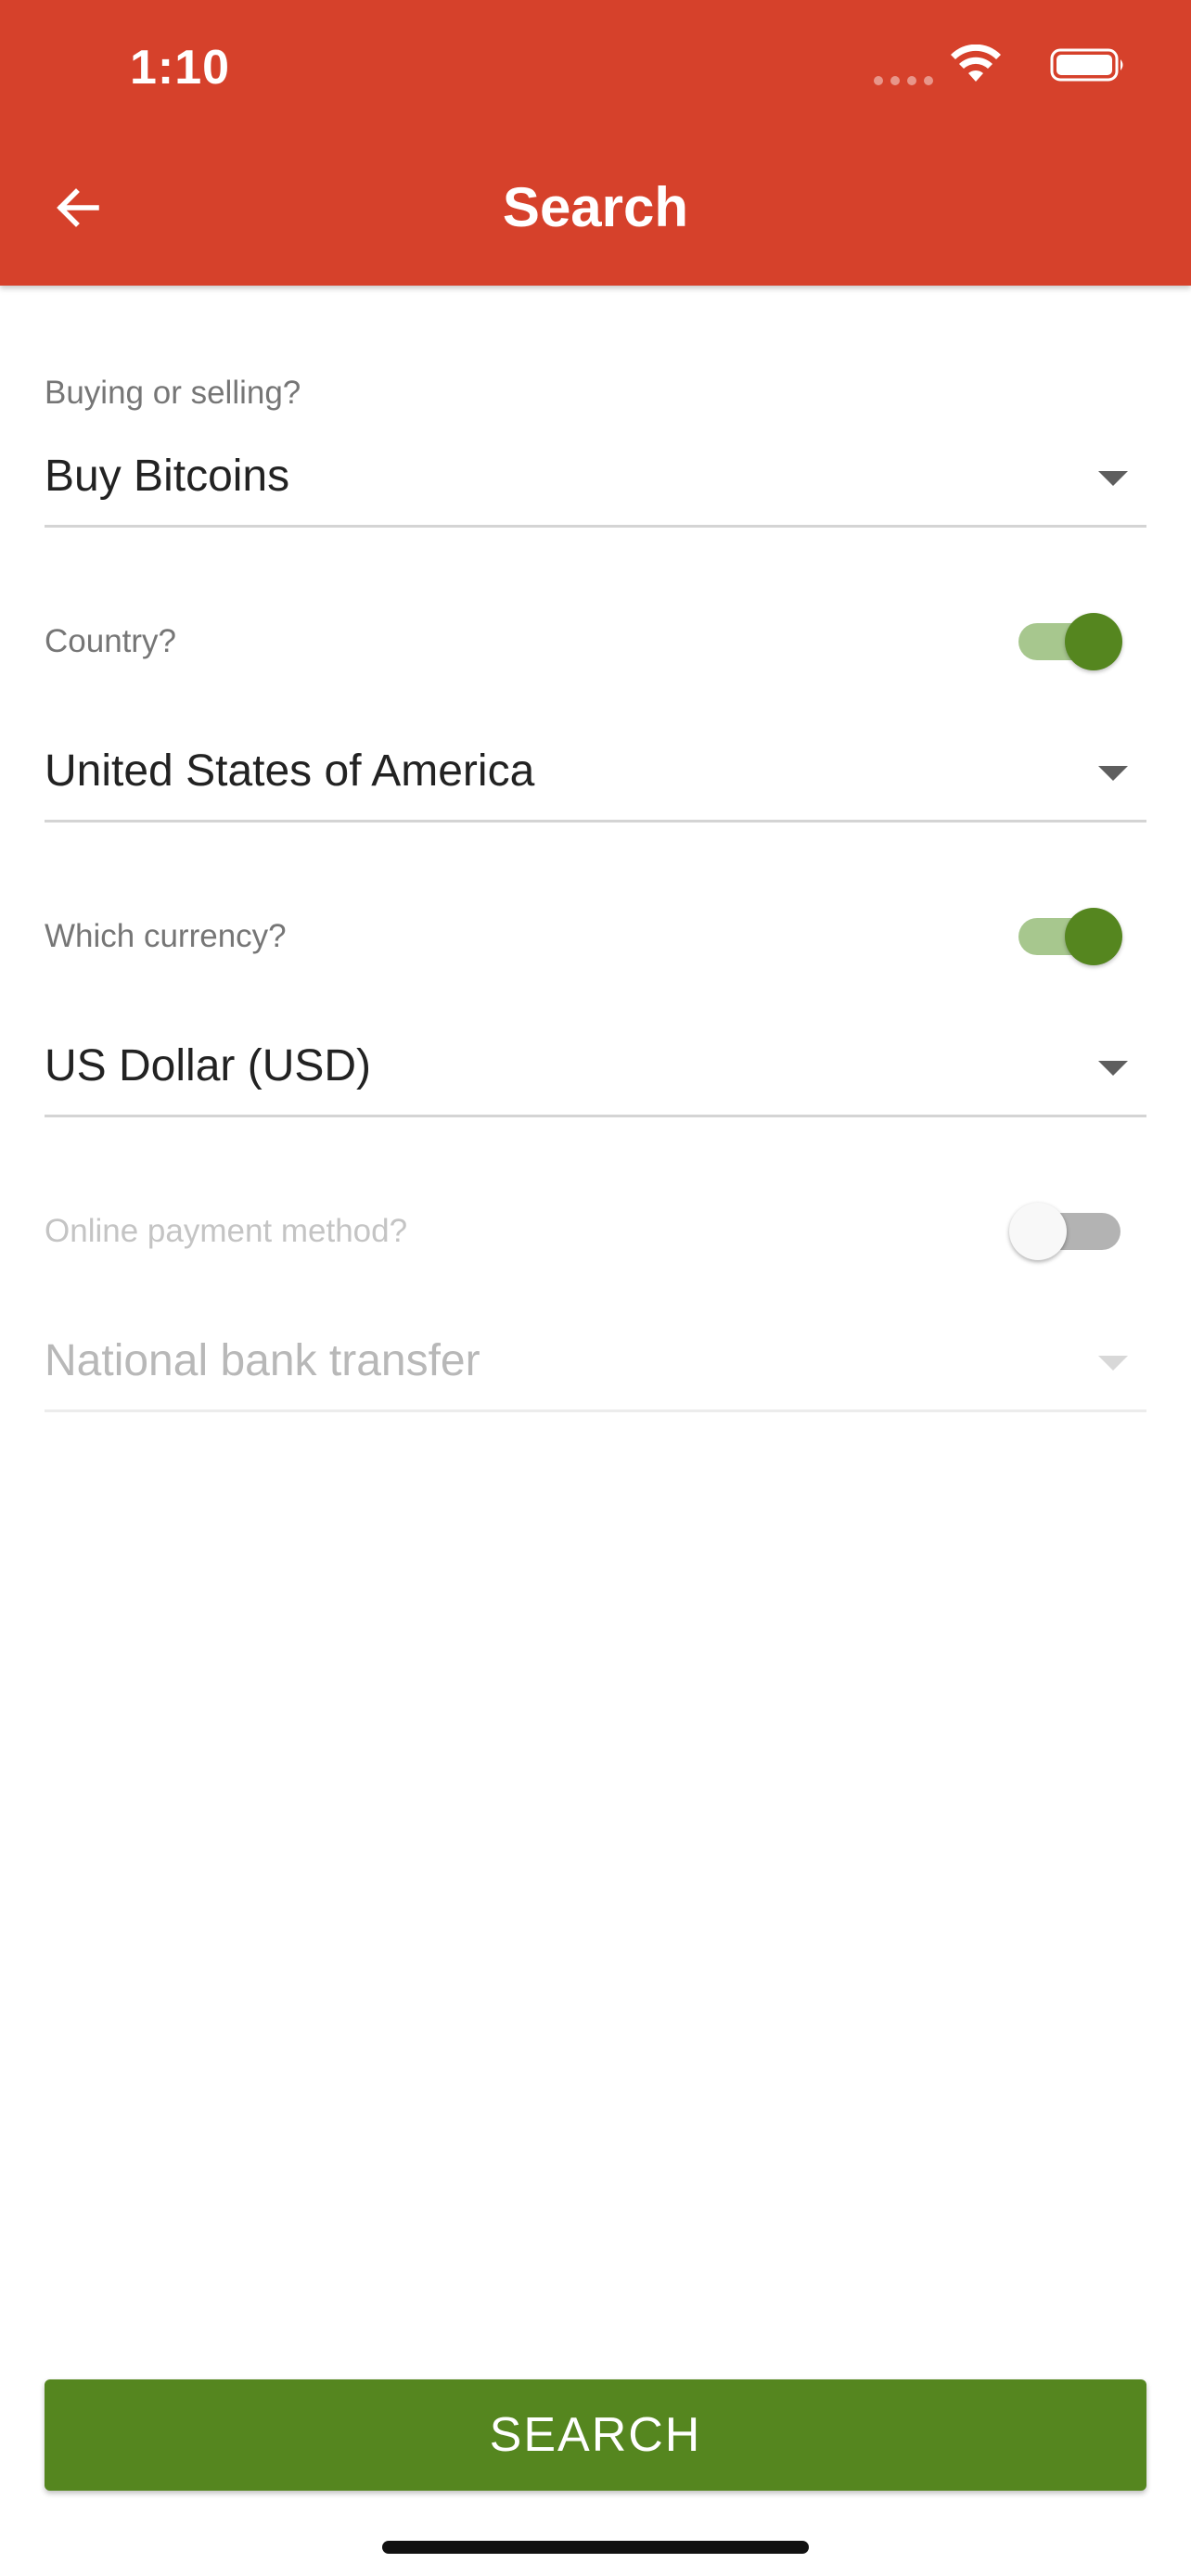 This screenshot has width=1191, height=2576. What do you see at coordinates (595, 2547) in the screenshot?
I see `home-indicator` at bounding box center [595, 2547].